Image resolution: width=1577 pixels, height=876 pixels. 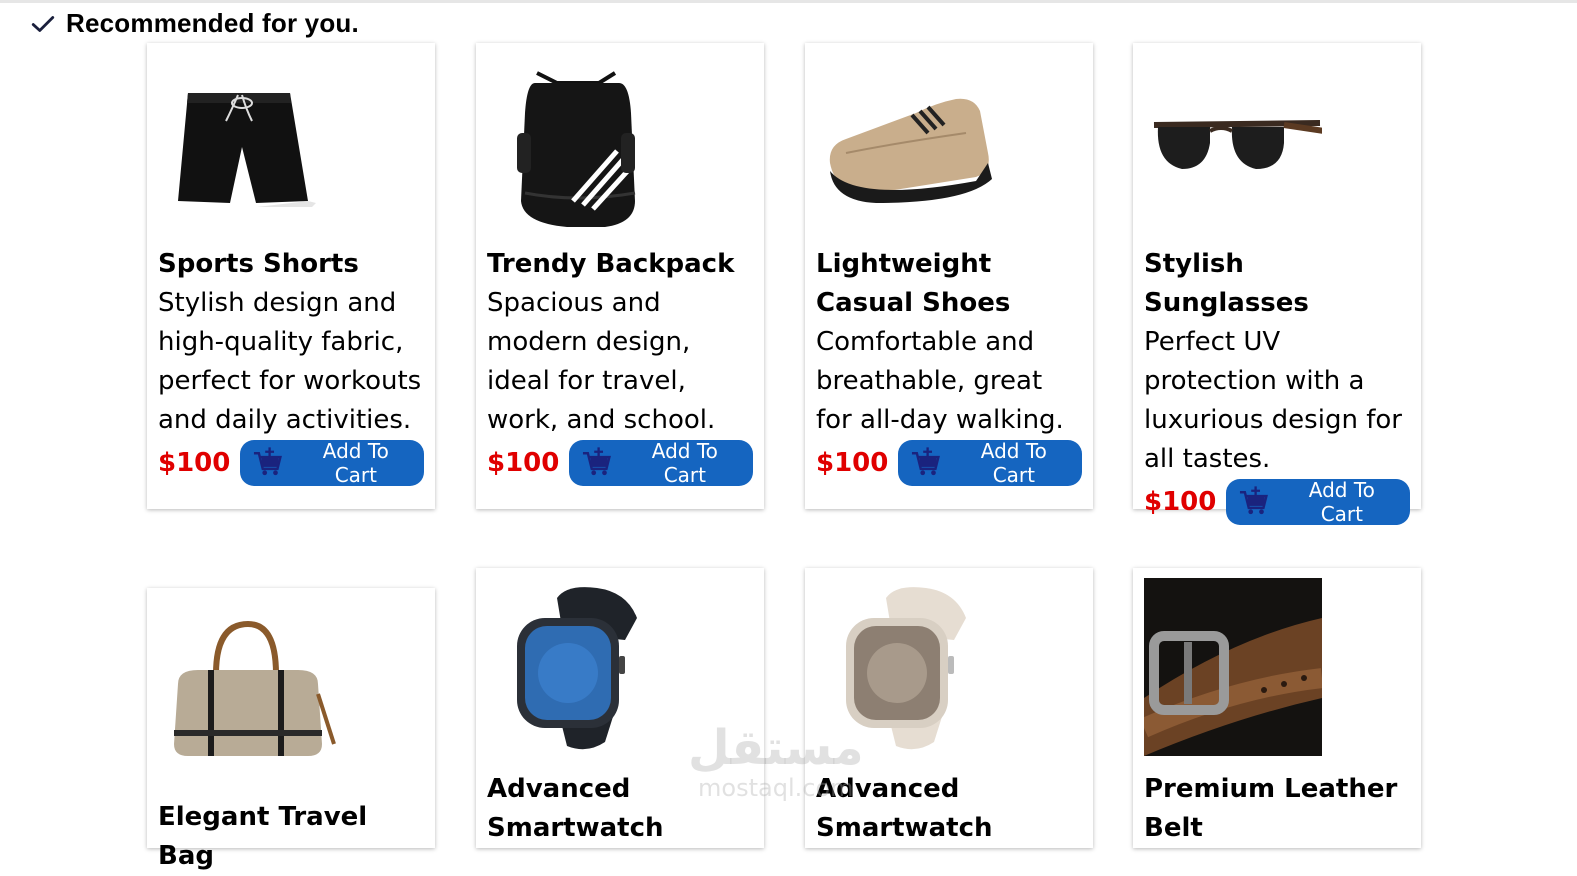 I want to click on section-title: Recommended for you., so click(x=212, y=23).